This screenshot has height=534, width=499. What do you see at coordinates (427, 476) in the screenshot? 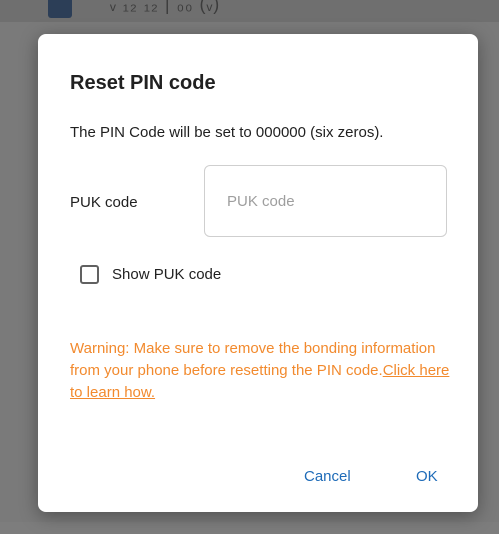
I see `ok-button: OK` at bounding box center [427, 476].